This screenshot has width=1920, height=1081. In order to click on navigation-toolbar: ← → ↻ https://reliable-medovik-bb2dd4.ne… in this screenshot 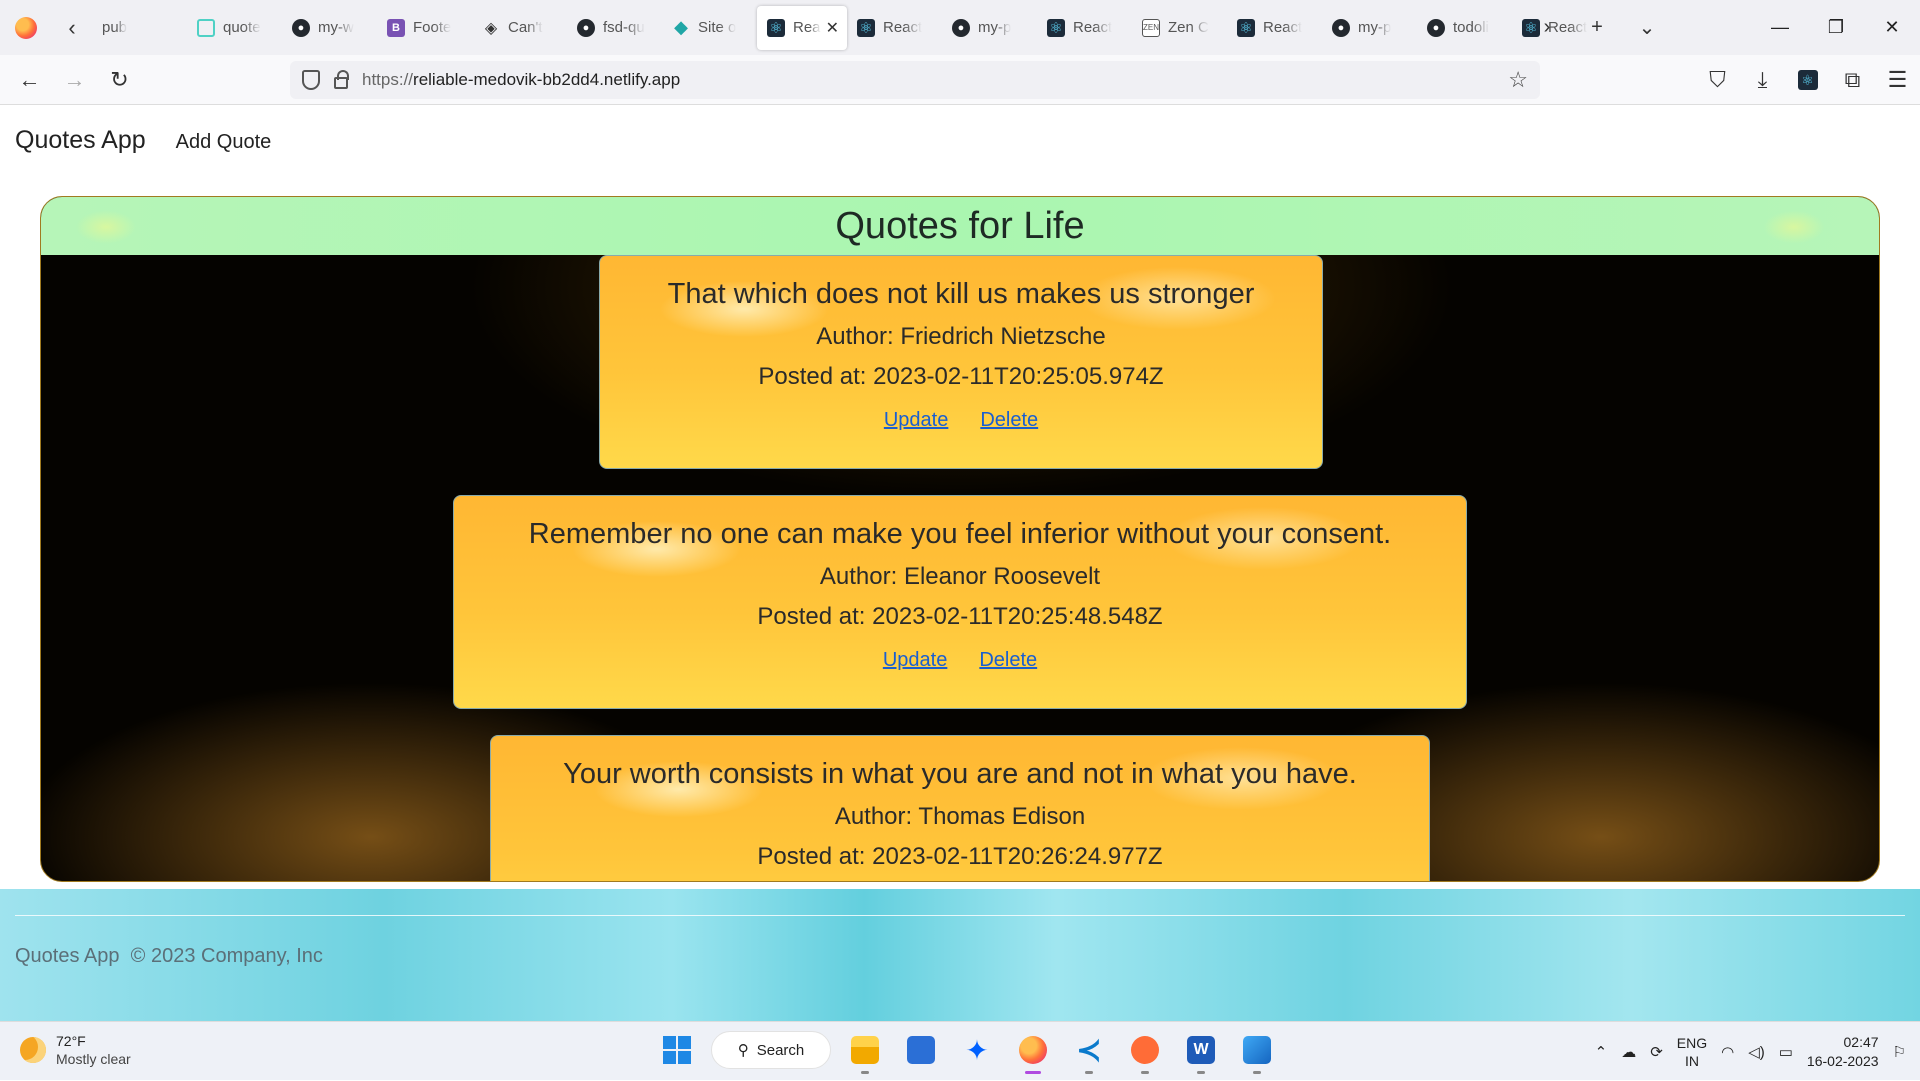, I will do `click(960, 80)`.